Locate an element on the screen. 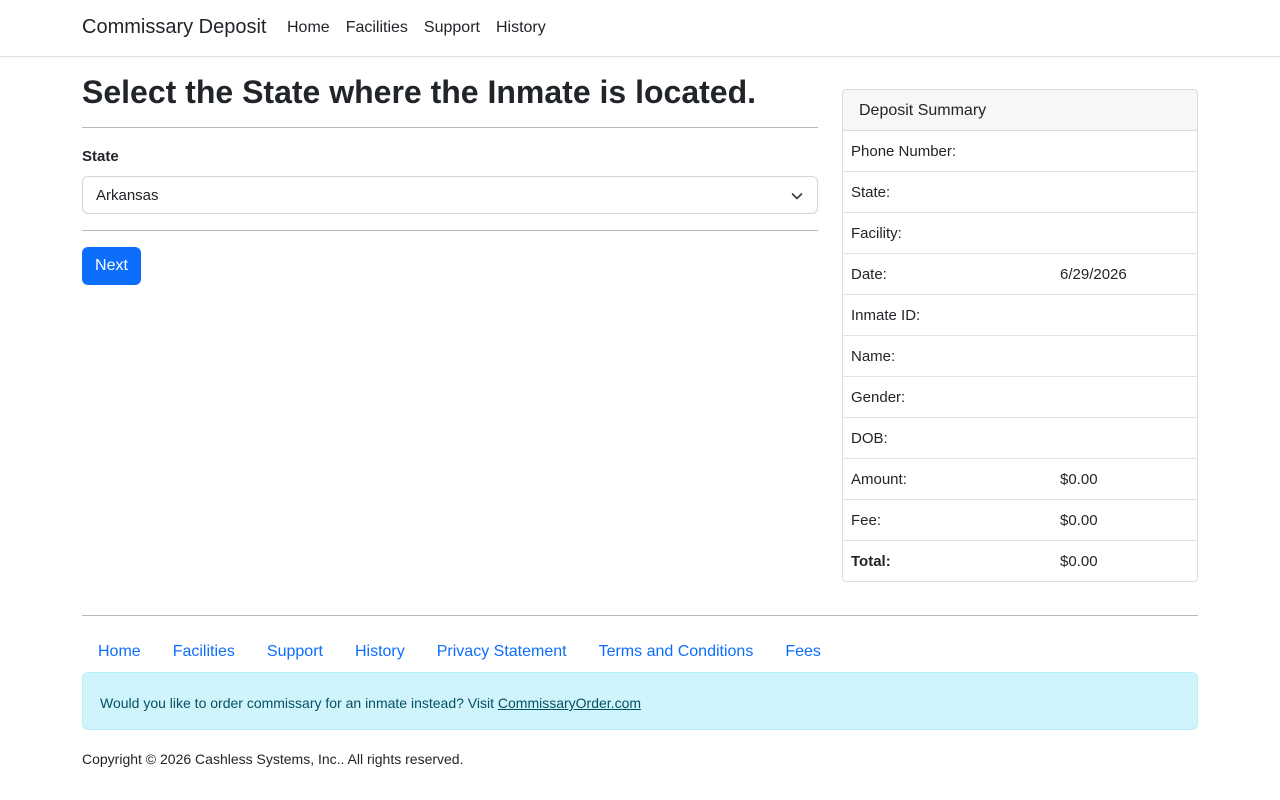  summary-label: Gender: is located at coordinates (878, 397).